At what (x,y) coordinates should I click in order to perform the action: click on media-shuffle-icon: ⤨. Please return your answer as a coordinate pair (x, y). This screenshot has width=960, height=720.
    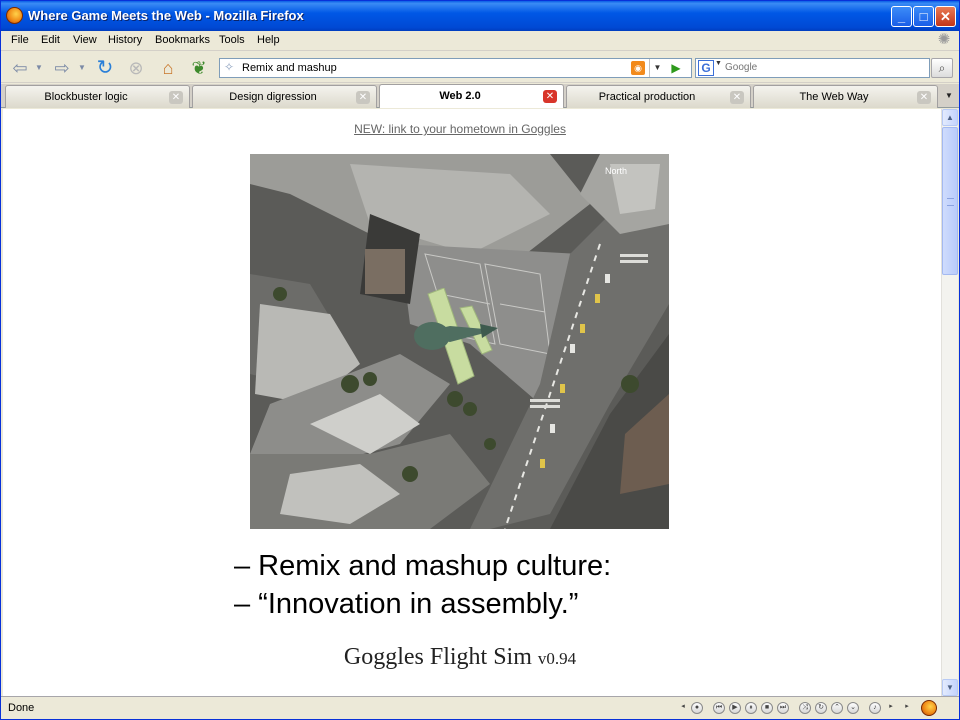
    Looking at the image, I should click on (805, 708).